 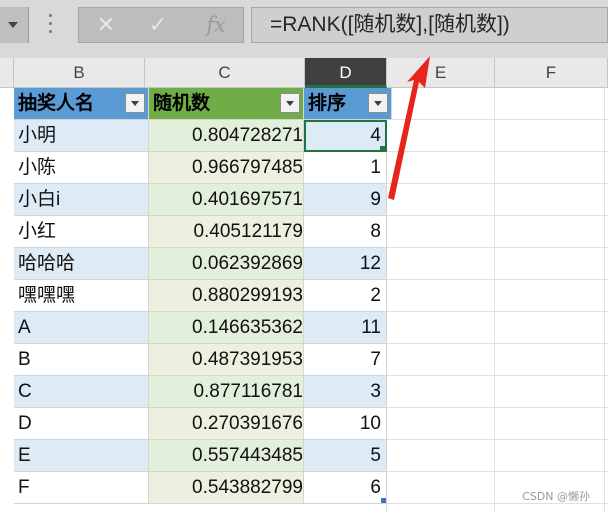 What do you see at coordinates (225, 73) in the screenshot?
I see `column-header-c: C` at bounding box center [225, 73].